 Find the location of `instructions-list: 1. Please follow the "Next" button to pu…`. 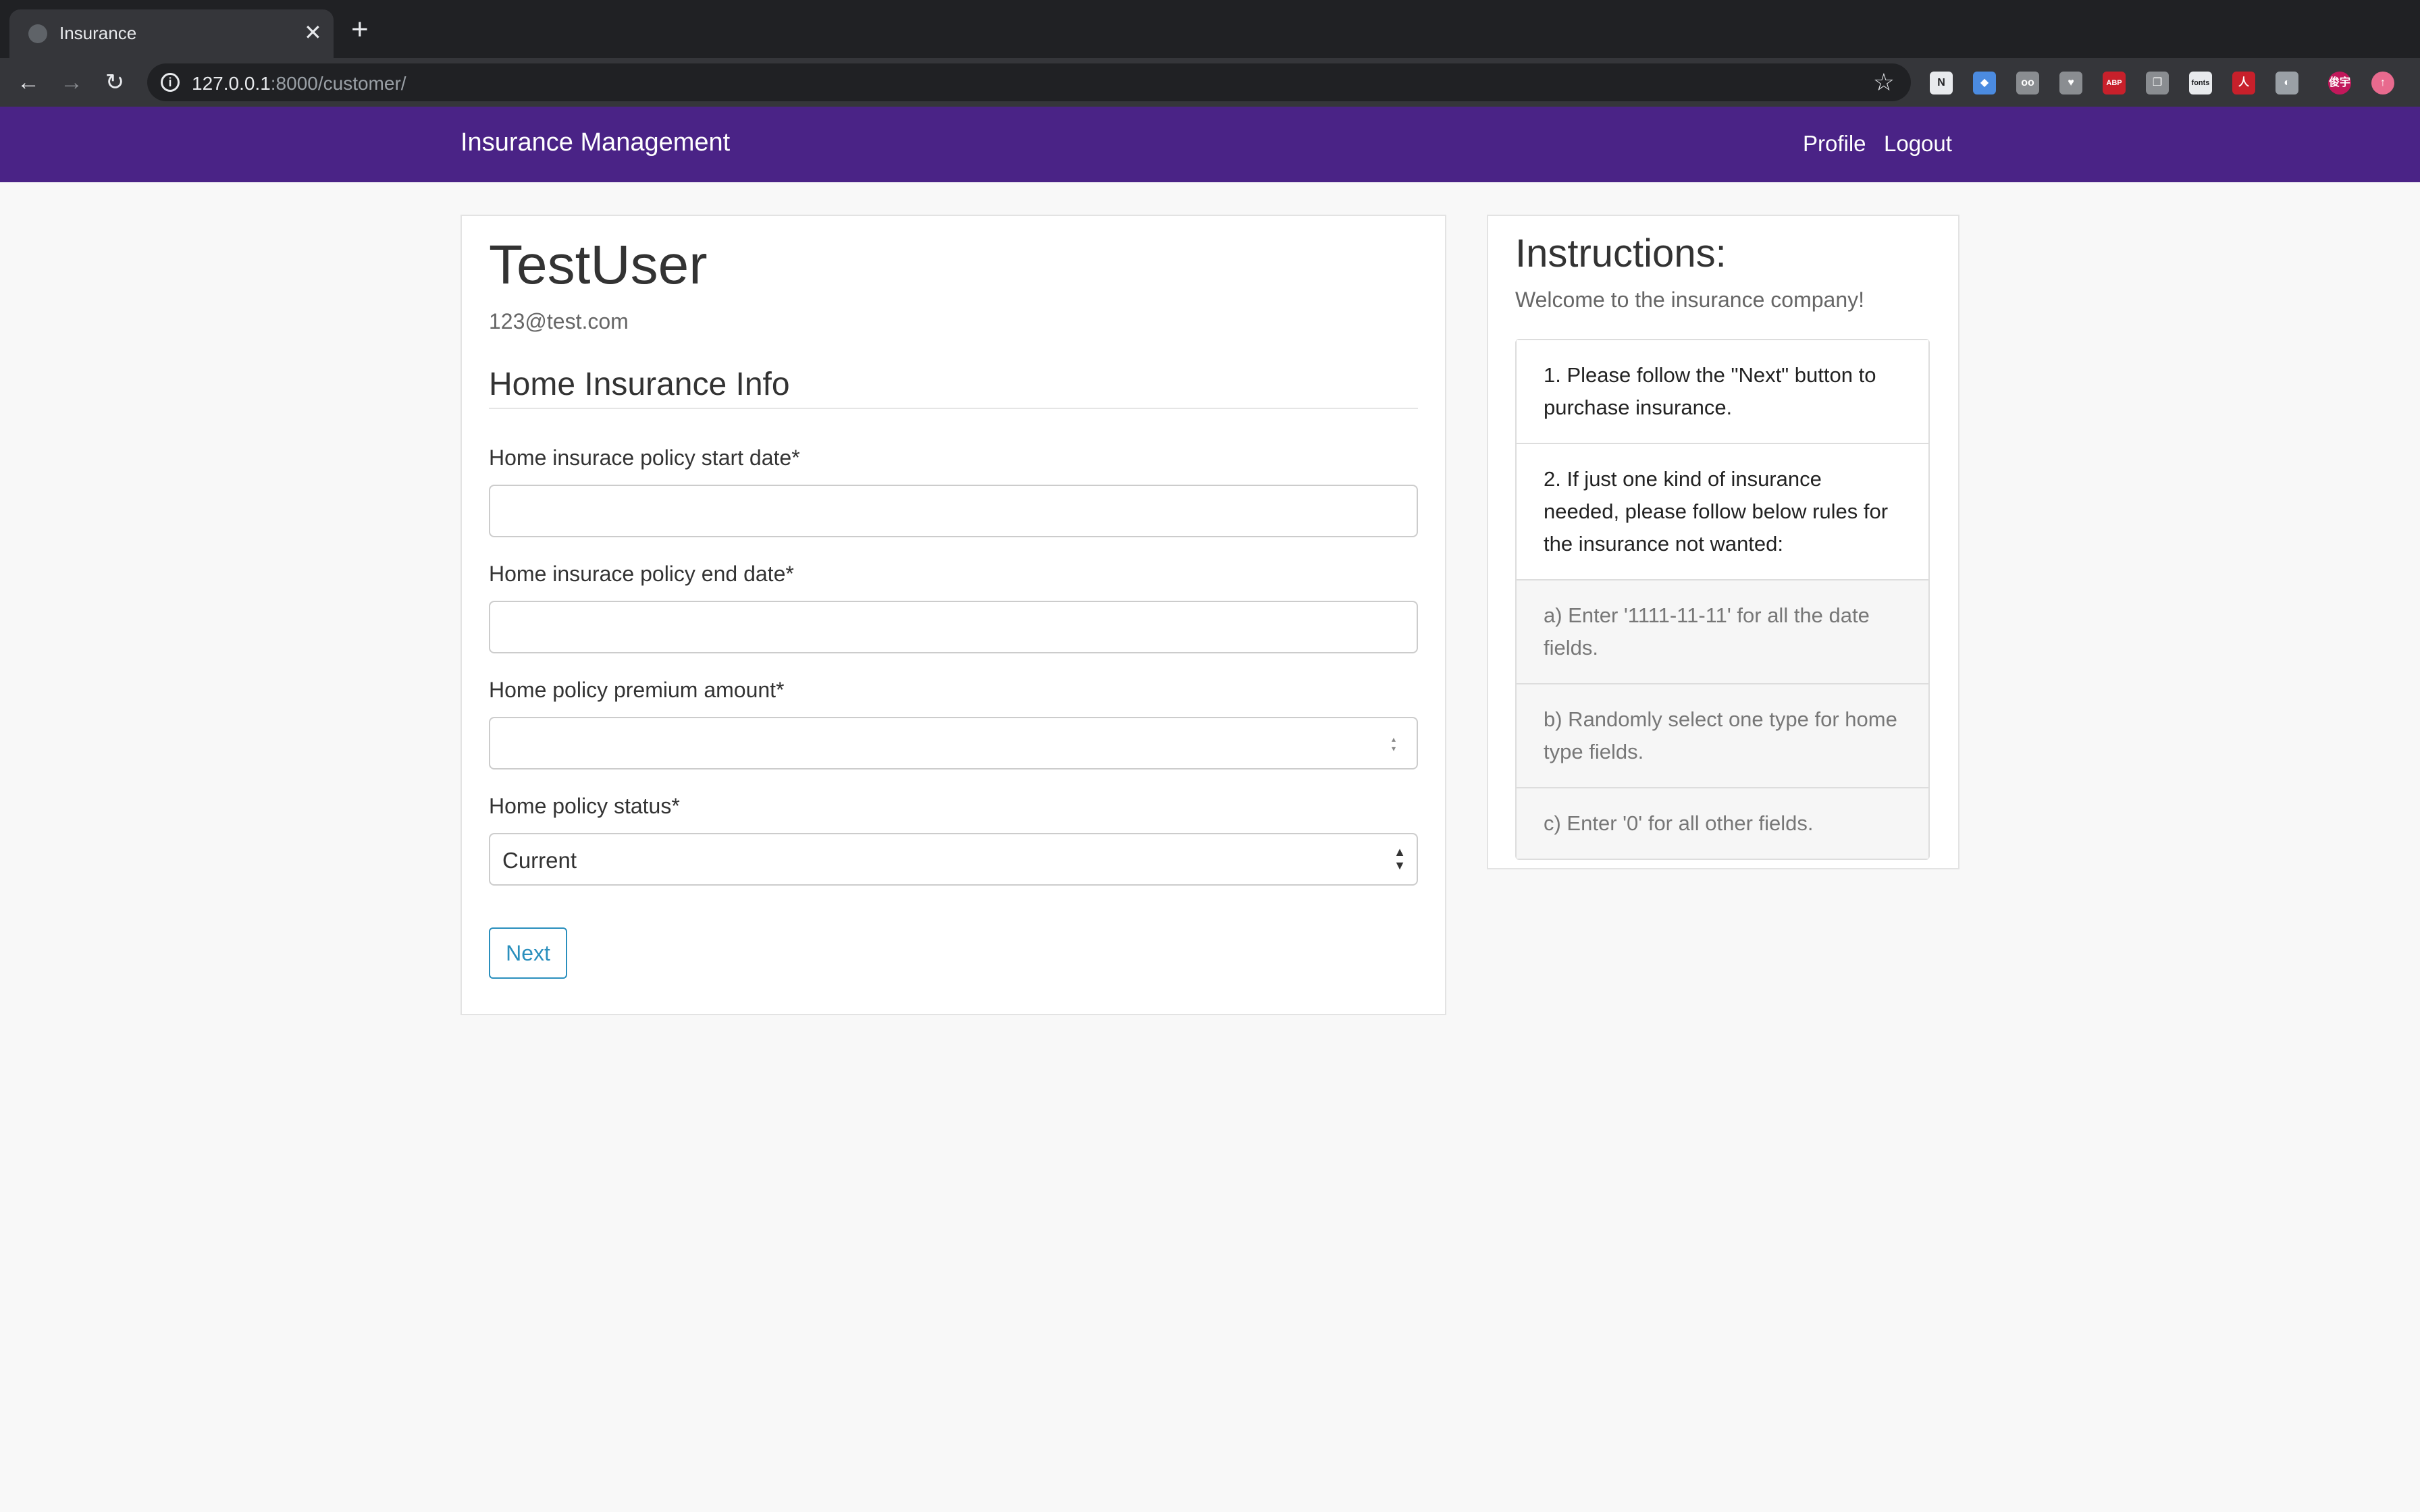

instructions-list: 1. Please follow the "Next" button to pu… is located at coordinates (1722, 599).